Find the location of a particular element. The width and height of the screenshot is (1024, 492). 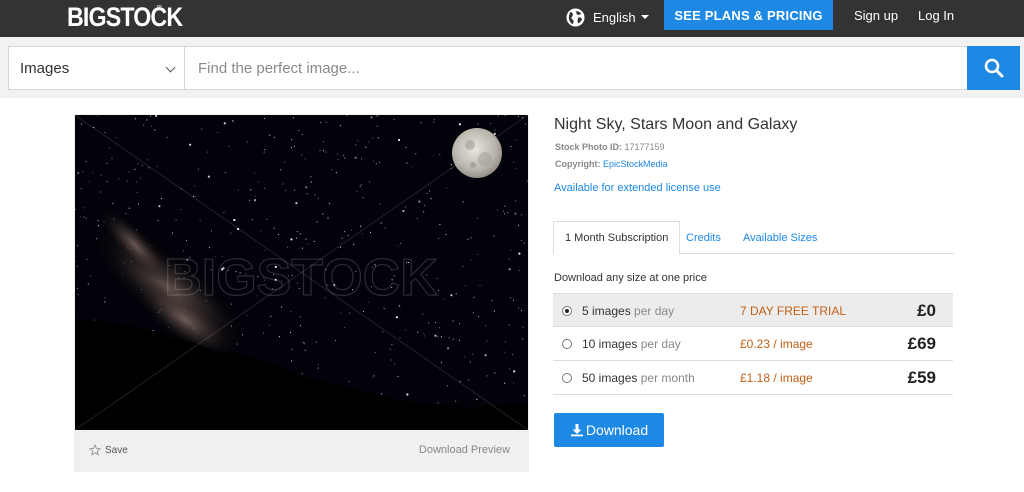

plan-price: £69 is located at coordinates (921, 343).